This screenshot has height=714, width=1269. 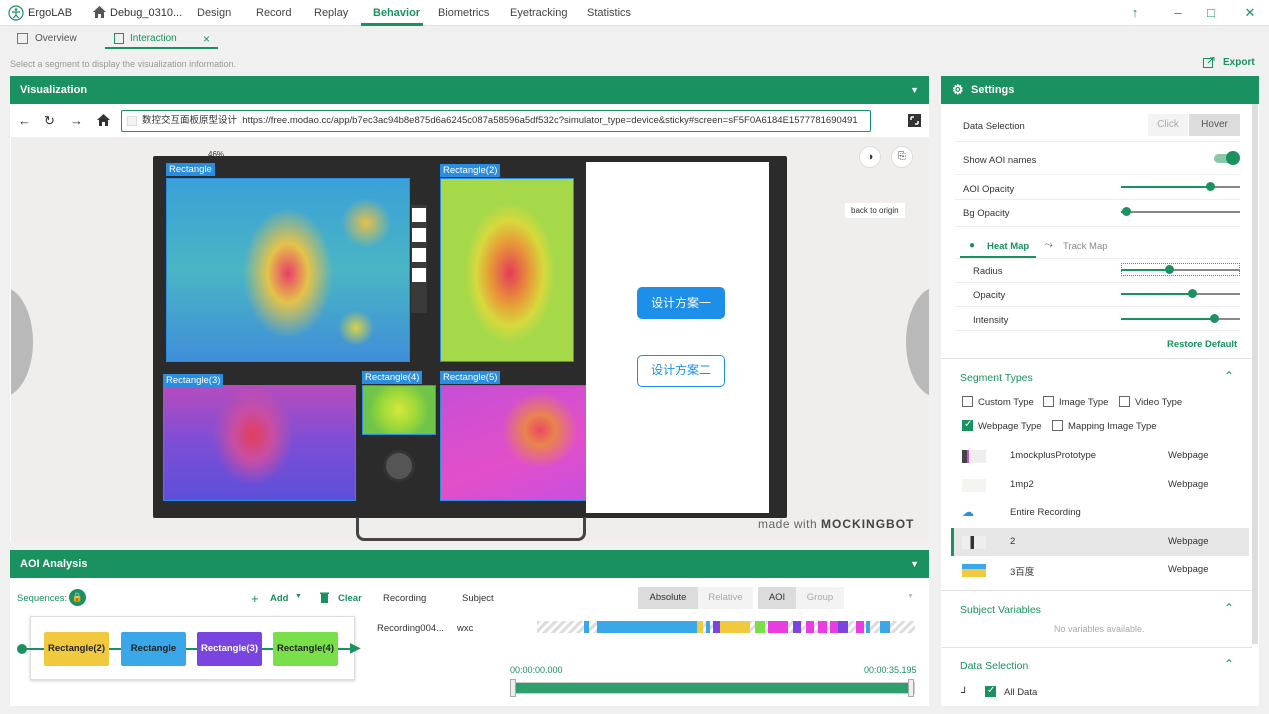 What do you see at coordinates (1169, 269) in the screenshot?
I see `radius-knob` at bounding box center [1169, 269].